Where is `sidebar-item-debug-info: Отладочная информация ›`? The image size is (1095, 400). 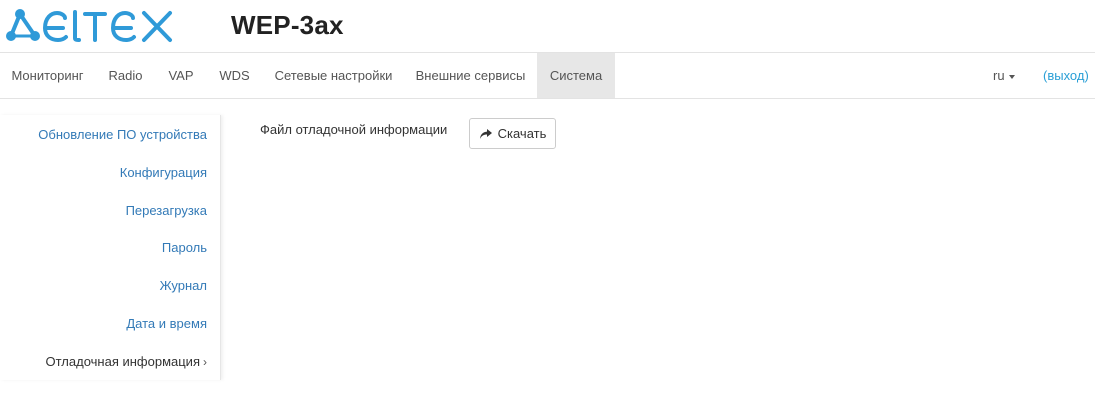 sidebar-item-debug-info: Отладочная информация › is located at coordinates (126, 362).